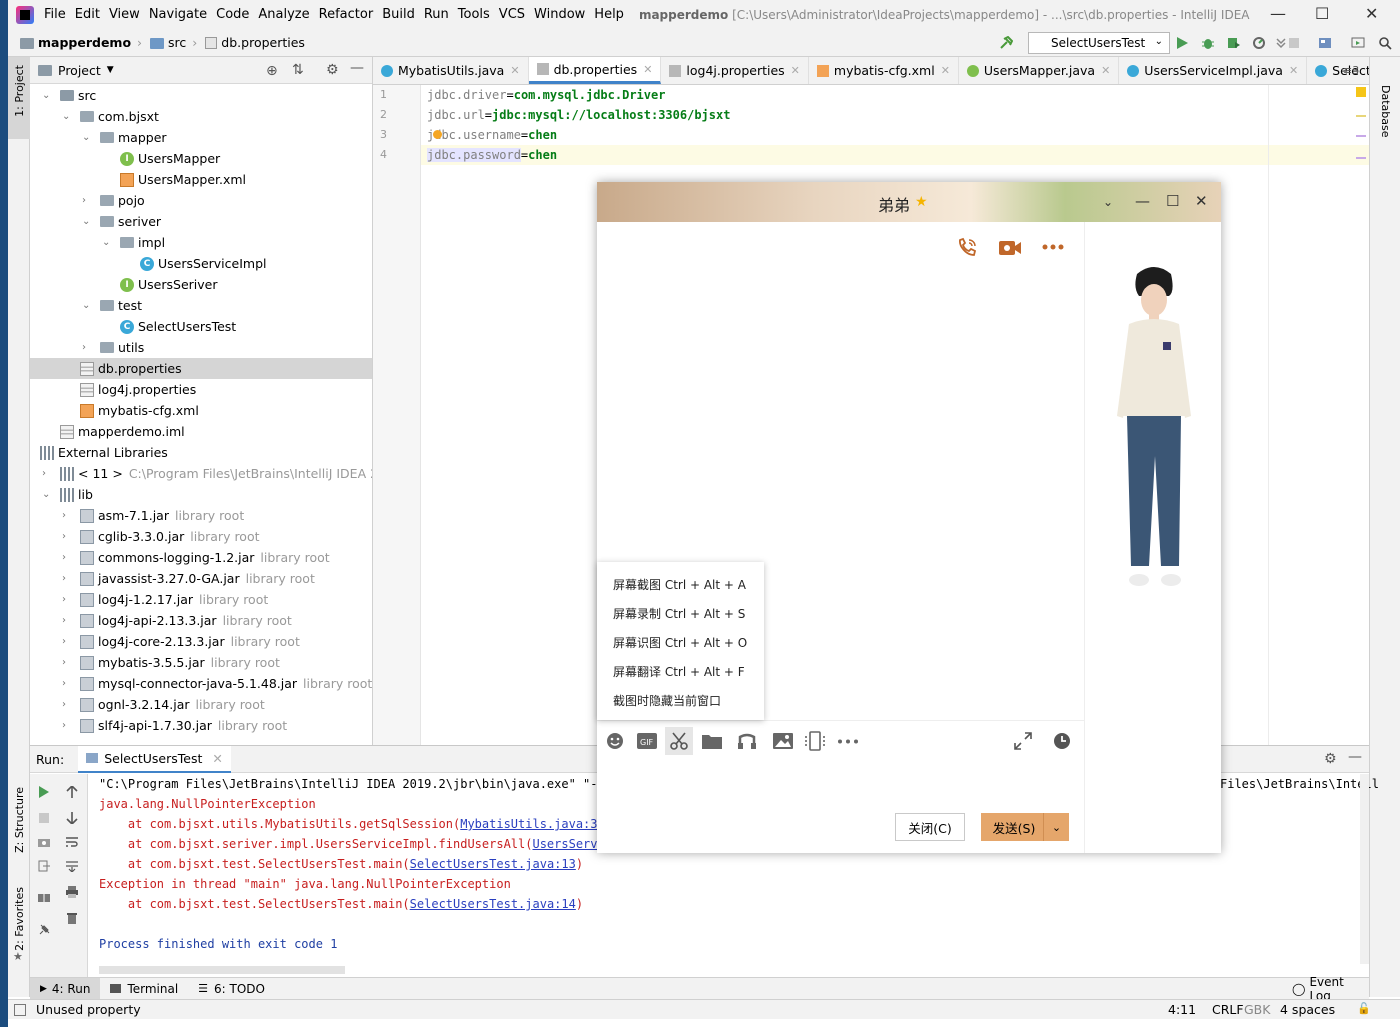 This screenshot has height=1027, width=1400. I want to click on tree-item: db.properties, so click(201, 368).